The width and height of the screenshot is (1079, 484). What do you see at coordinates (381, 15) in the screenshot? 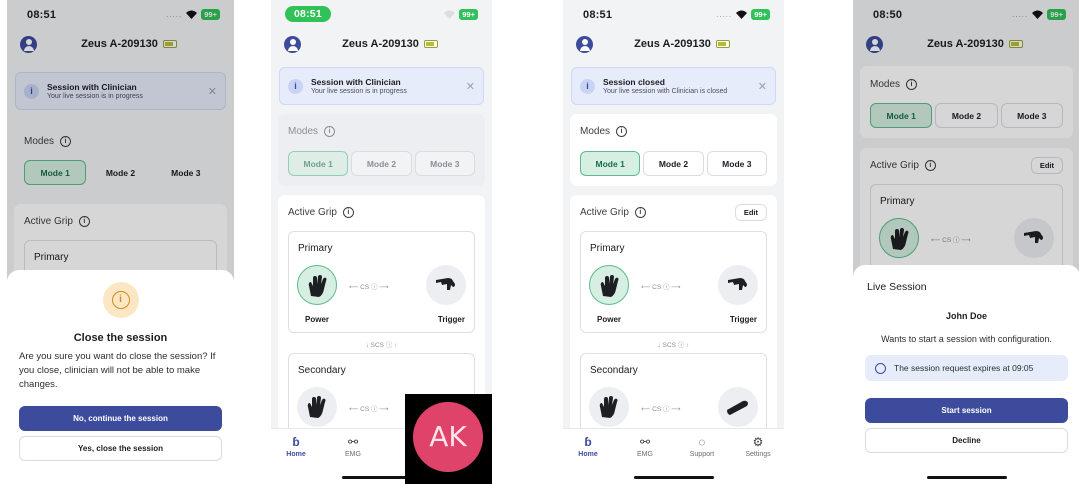
I see `status-bar: 08:51 99+` at bounding box center [381, 15].